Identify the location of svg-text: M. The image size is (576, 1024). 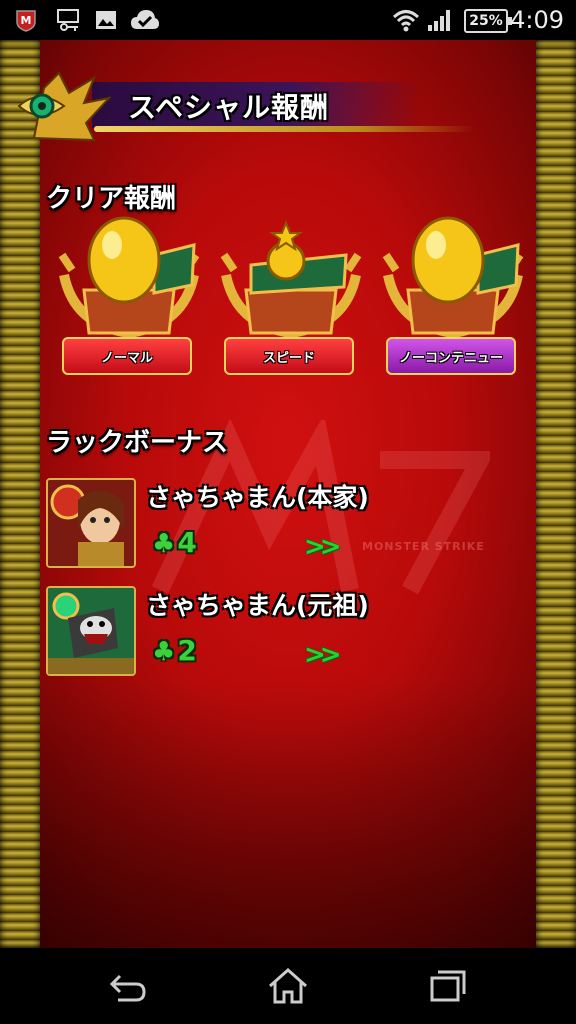
(26, 20).